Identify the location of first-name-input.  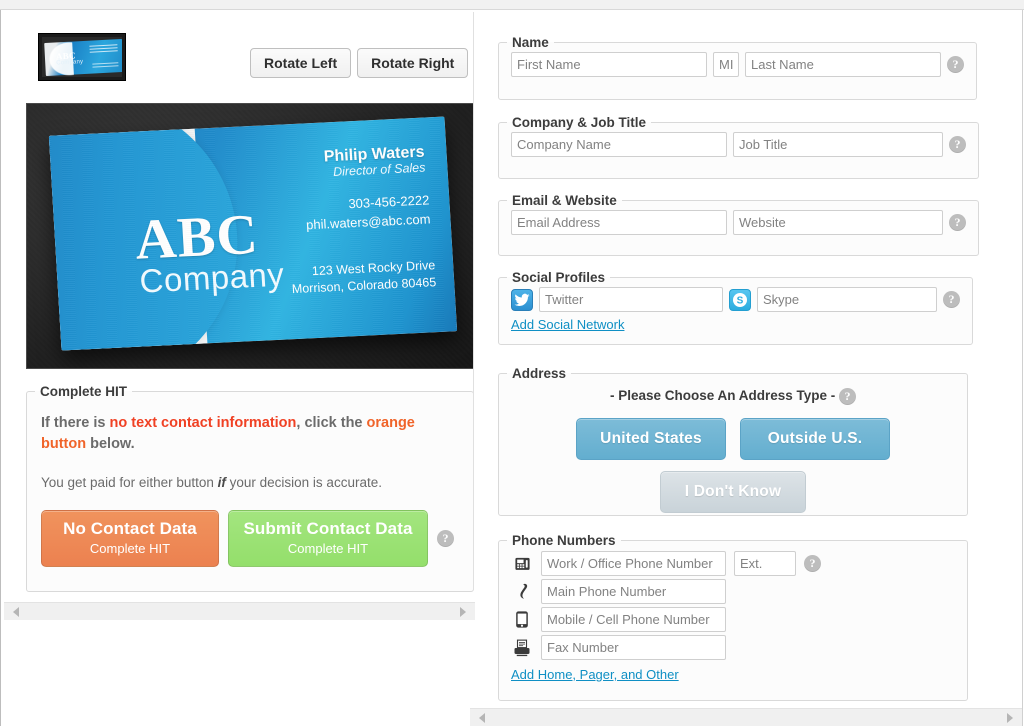
(609, 64).